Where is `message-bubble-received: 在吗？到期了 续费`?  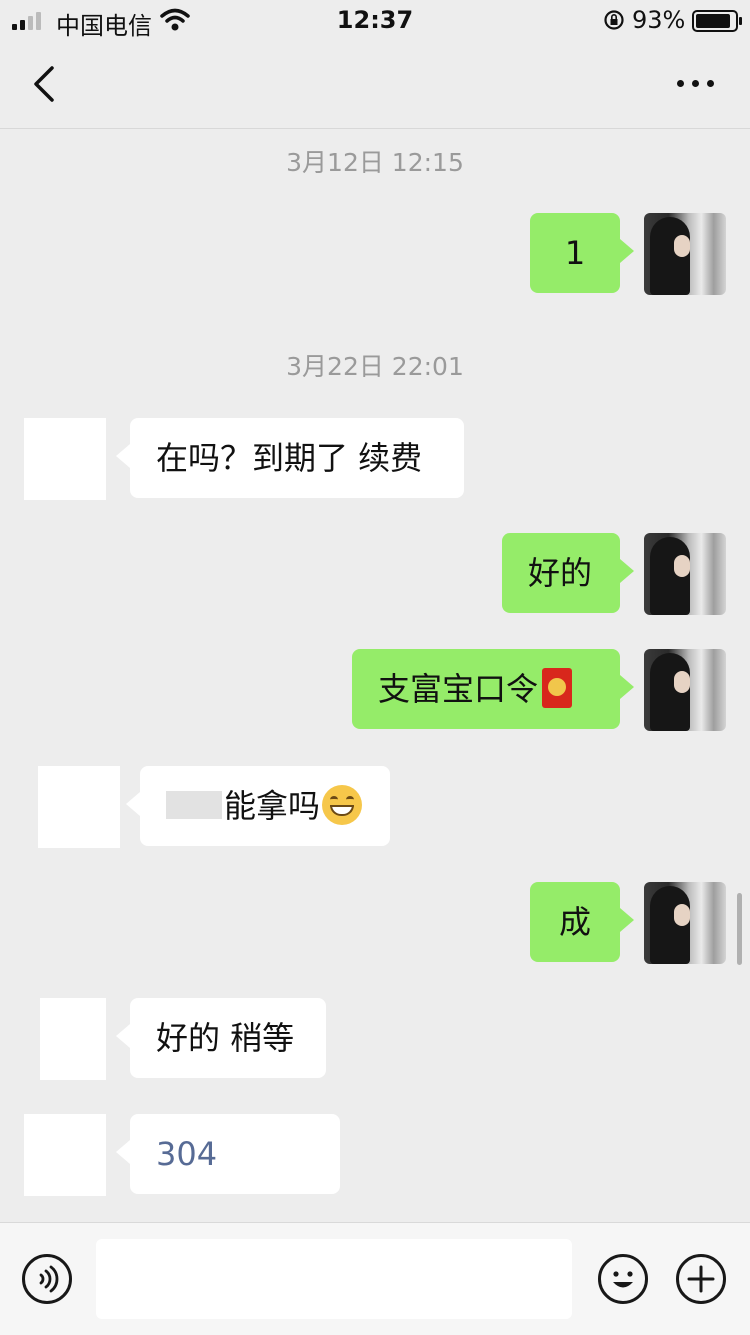
message-bubble-received: 在吗？到期了 续费 is located at coordinates (290, 458).